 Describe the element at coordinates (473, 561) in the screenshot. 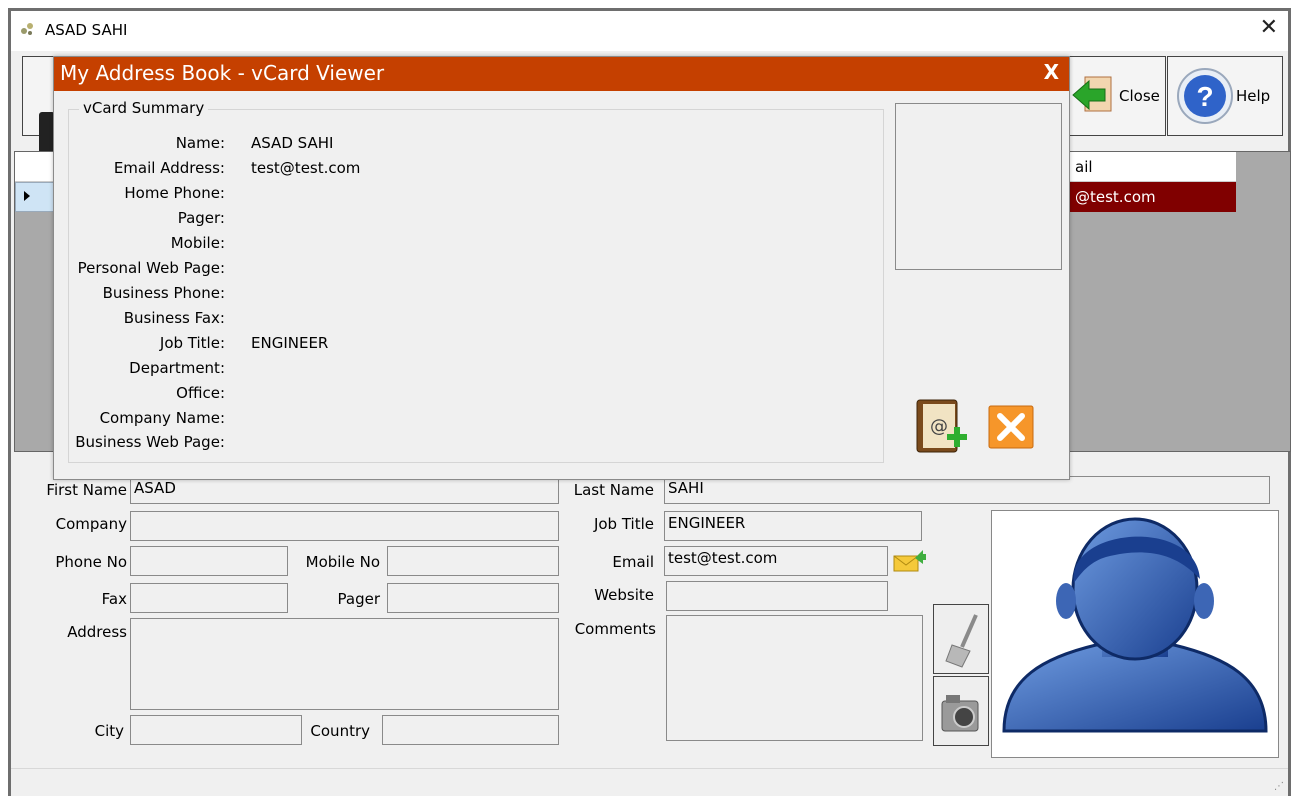

I see `mobile-field` at that location.